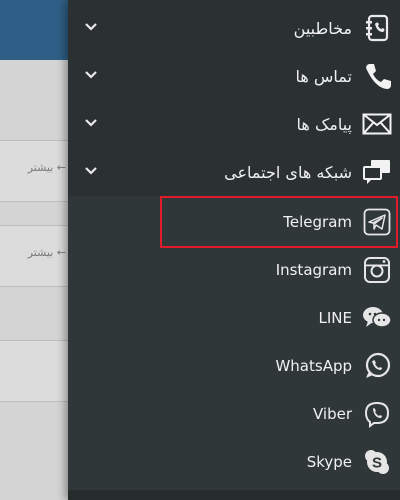 This screenshot has height=500, width=400. What do you see at coordinates (324, 124) in the screenshot?
I see `menu-item-label: پیامک ها` at bounding box center [324, 124].